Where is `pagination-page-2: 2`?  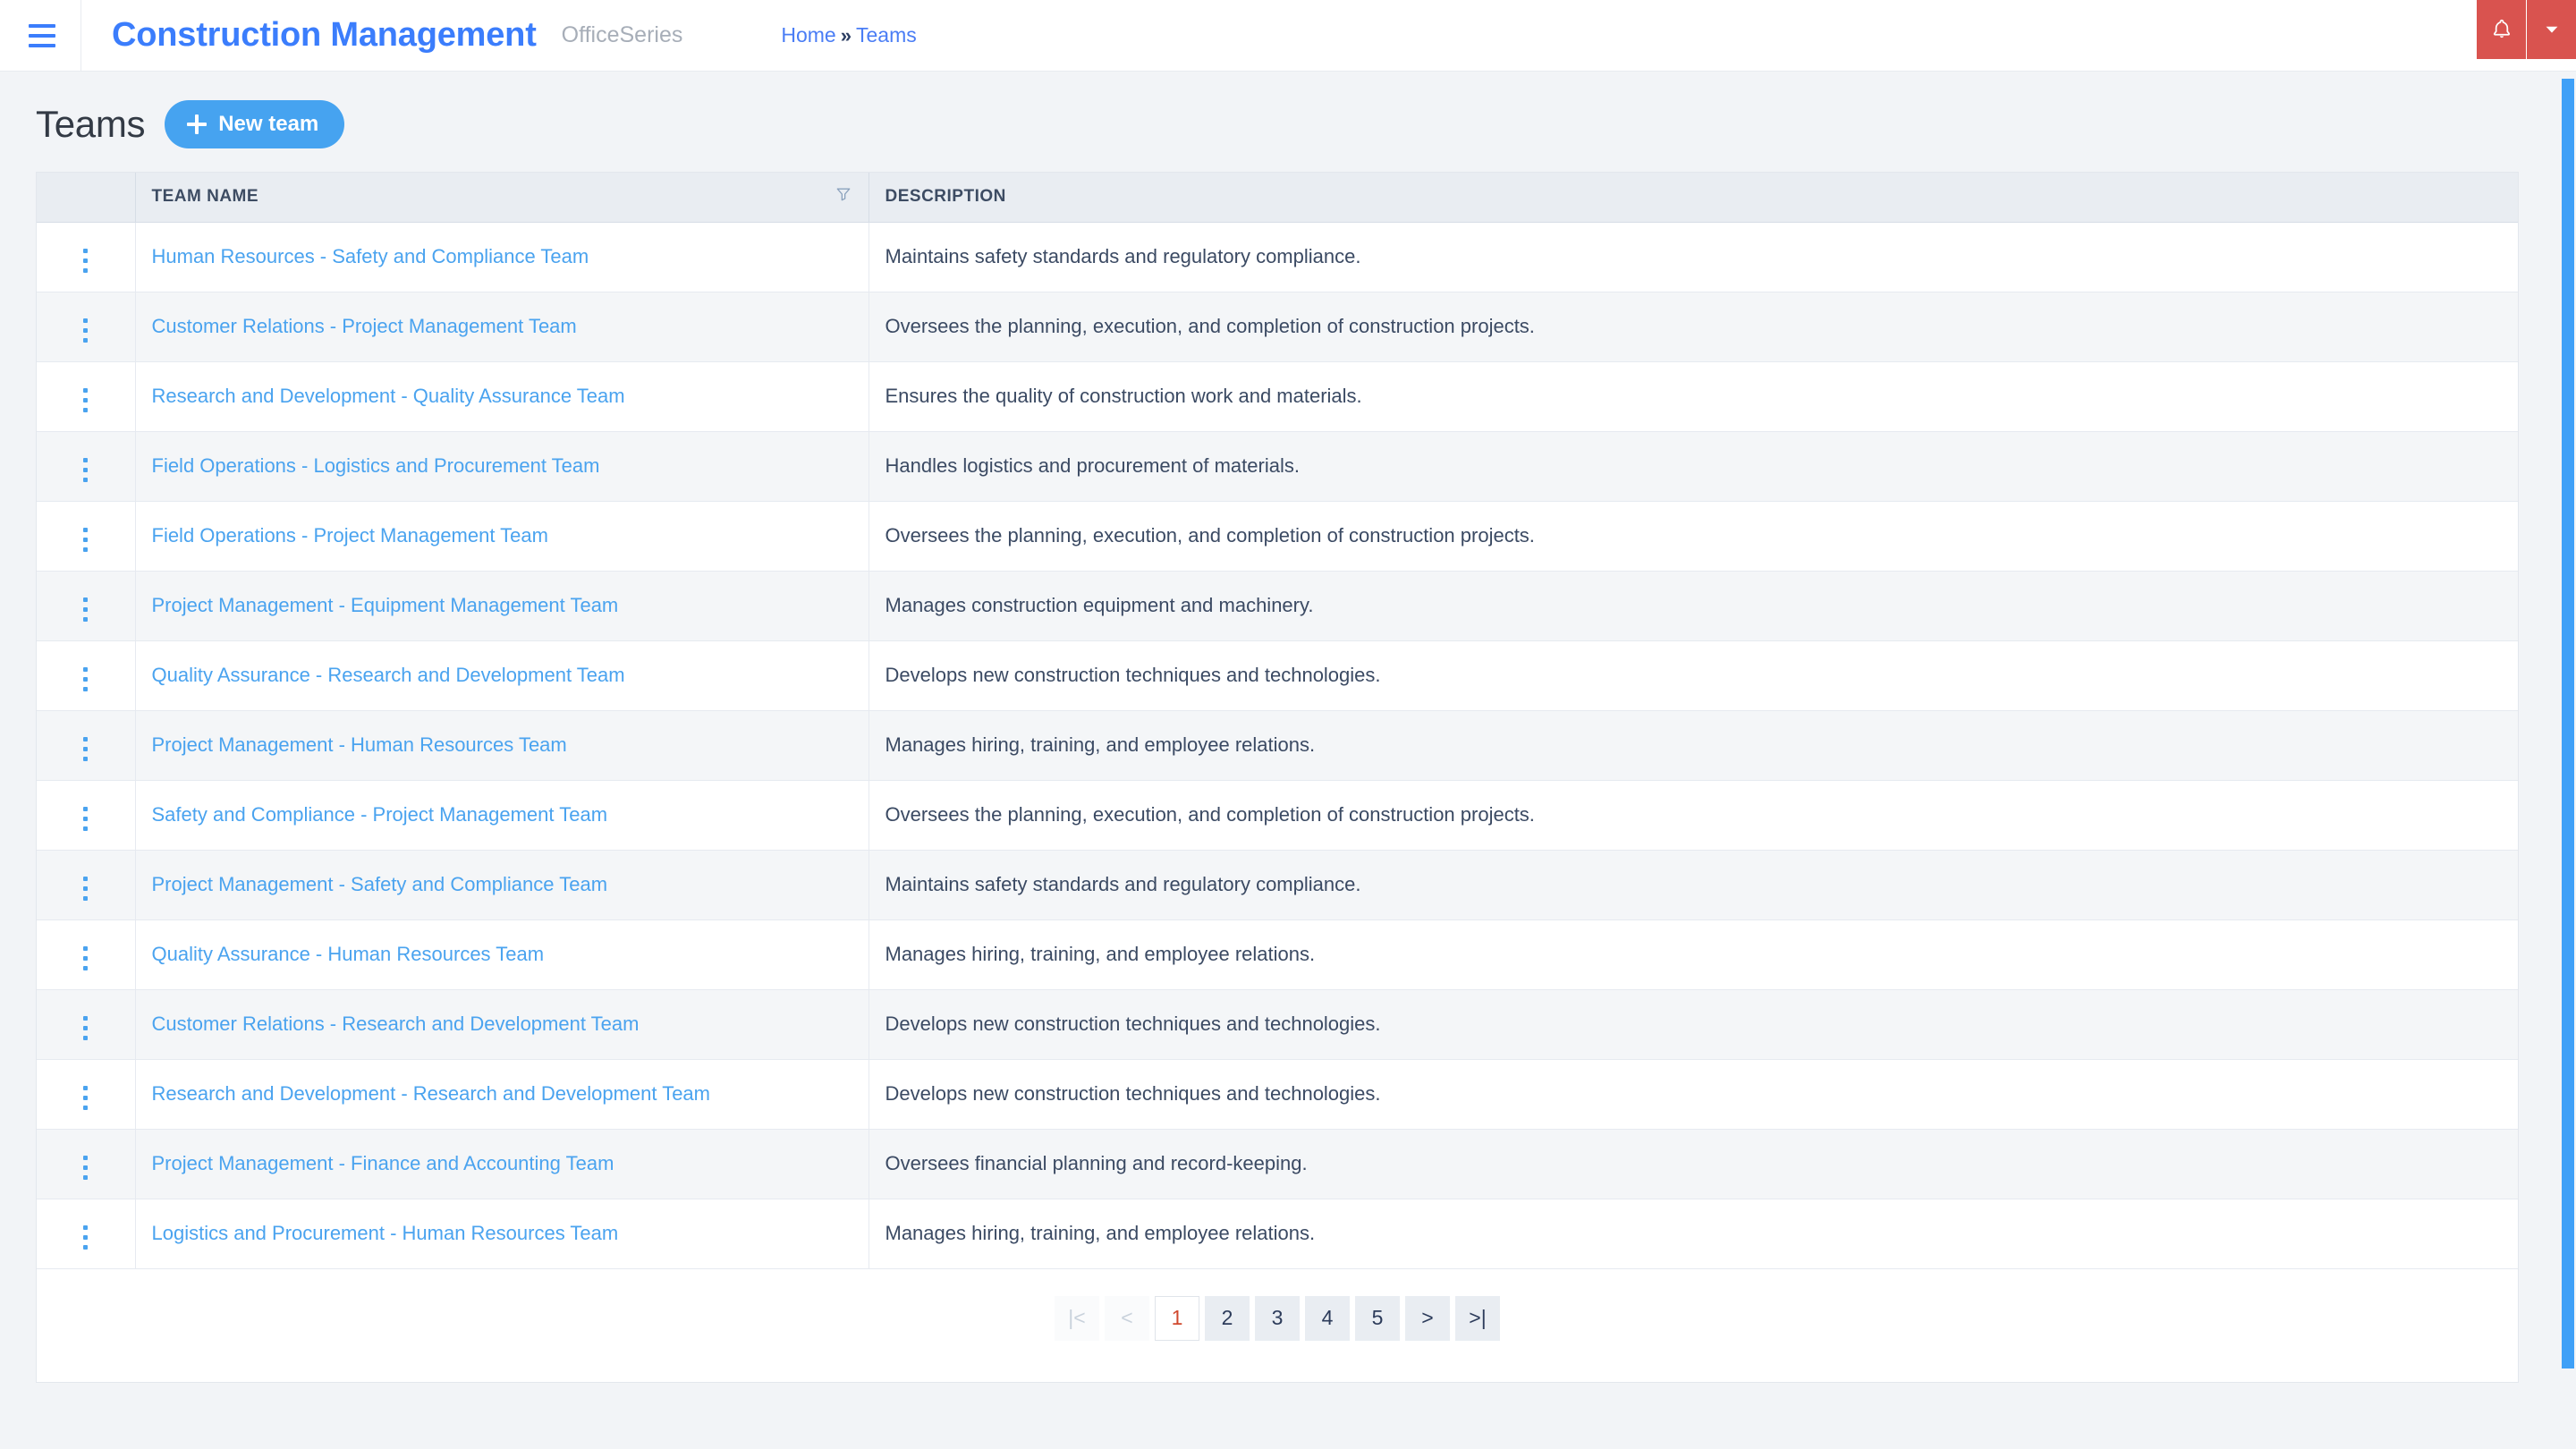
pagination-page-2: 2 is located at coordinates (1227, 1318).